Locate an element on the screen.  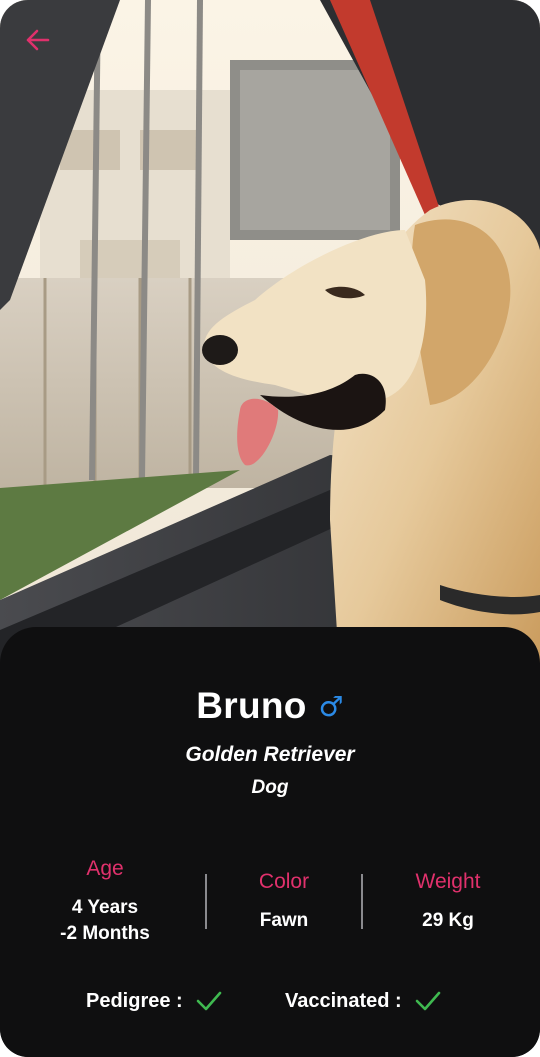
stat-weight-value: 29 Kg is located at coordinates (448, 920).